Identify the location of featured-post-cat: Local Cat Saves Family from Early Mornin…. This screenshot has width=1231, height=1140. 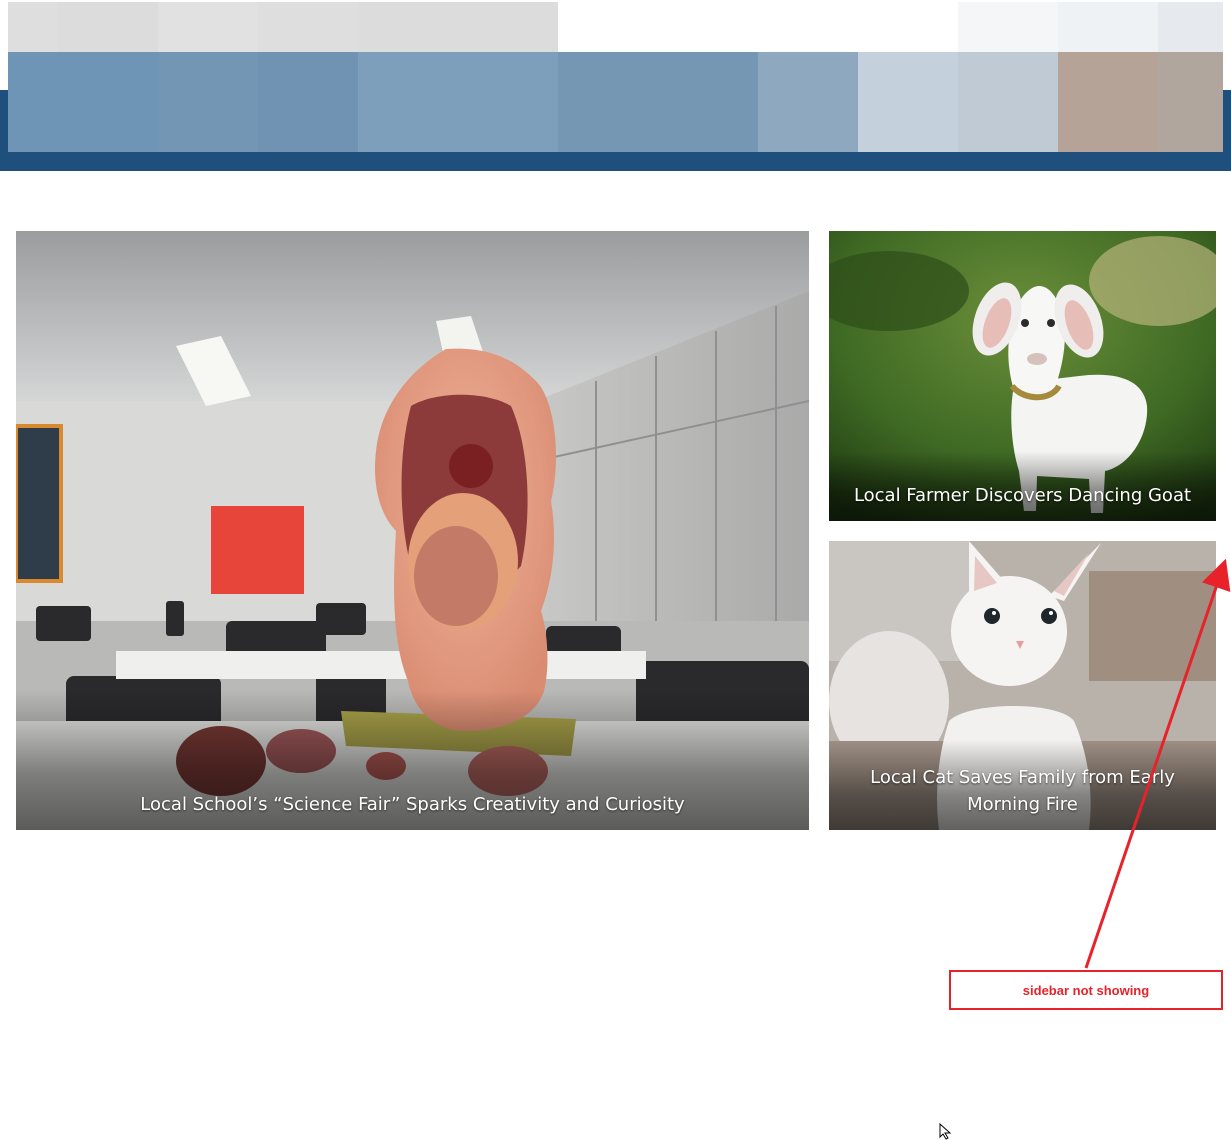
(1022, 685).